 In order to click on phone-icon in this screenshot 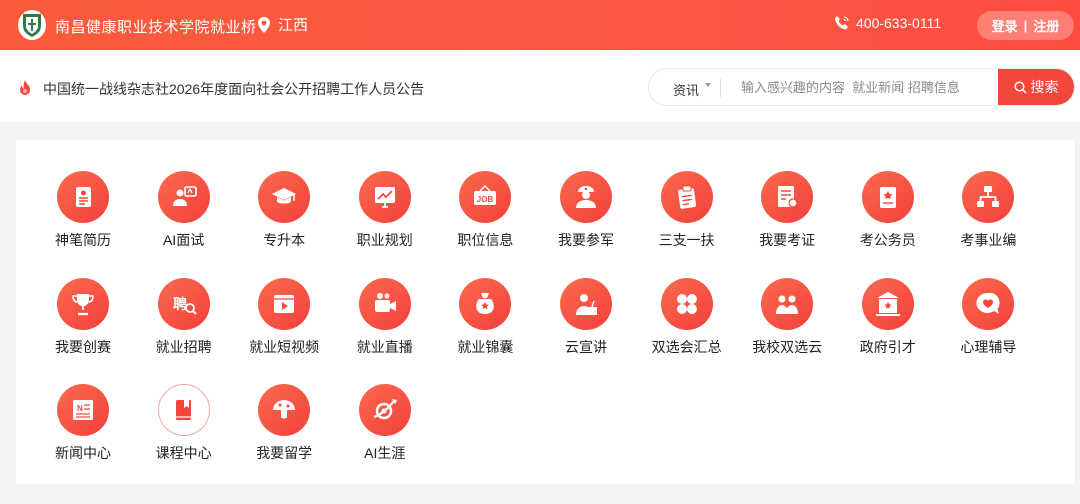, I will do `click(842, 23)`.